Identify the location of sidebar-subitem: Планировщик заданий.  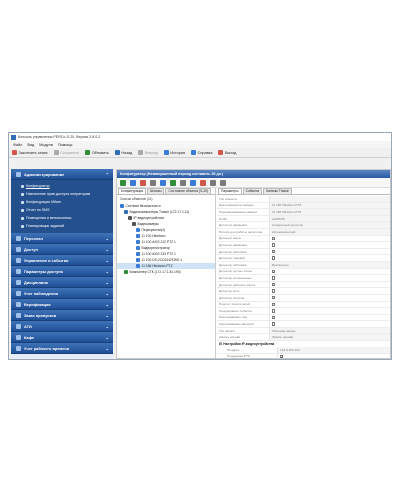
(62, 226).